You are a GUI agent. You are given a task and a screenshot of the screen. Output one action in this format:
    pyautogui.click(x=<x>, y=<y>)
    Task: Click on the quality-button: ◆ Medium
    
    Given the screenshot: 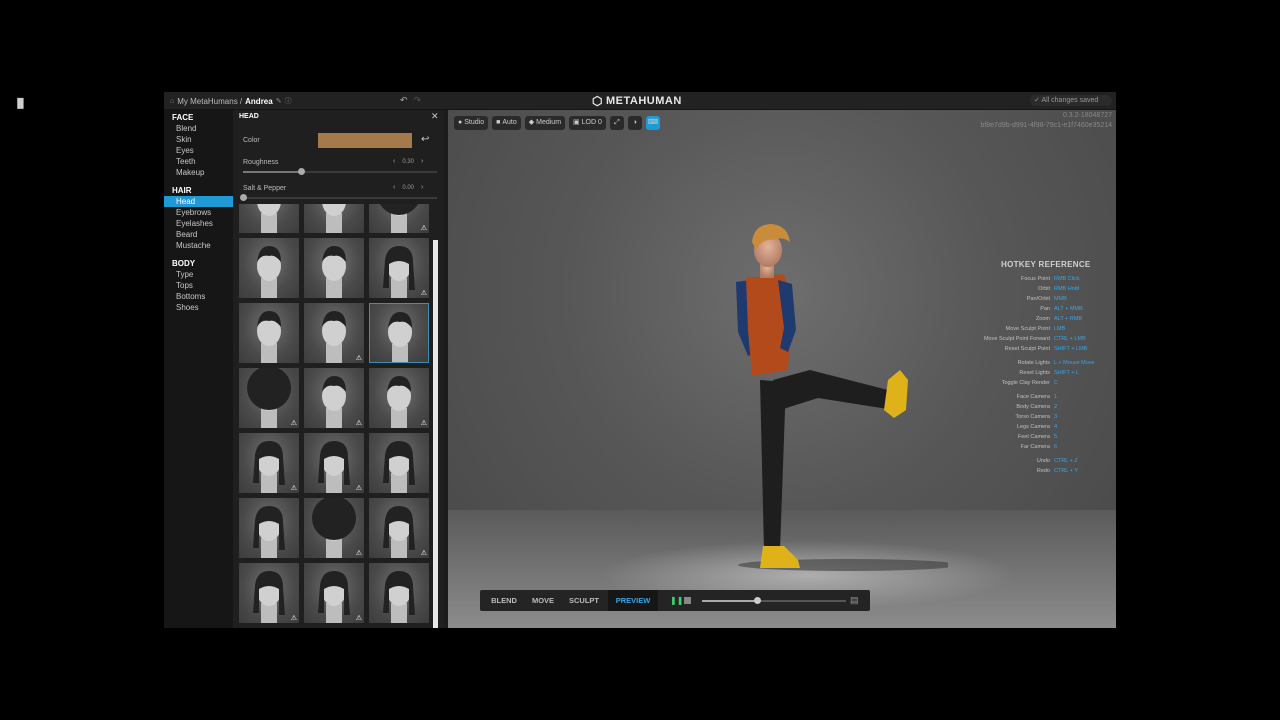 What is the action you would take?
    pyautogui.click(x=545, y=123)
    